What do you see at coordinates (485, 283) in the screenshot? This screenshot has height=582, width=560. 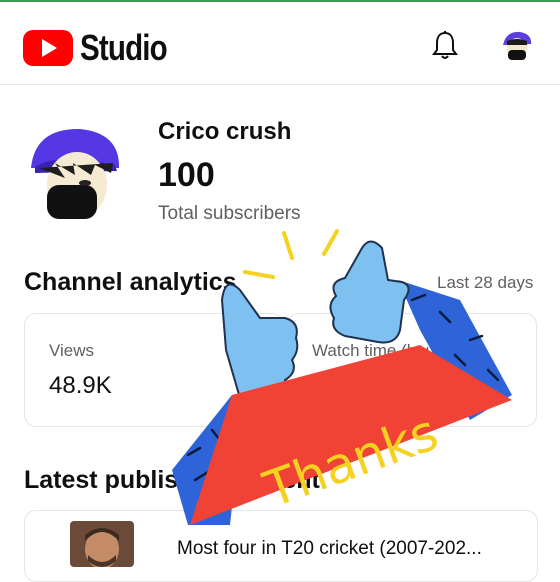 I see `analytics-period: Last 28 days` at bounding box center [485, 283].